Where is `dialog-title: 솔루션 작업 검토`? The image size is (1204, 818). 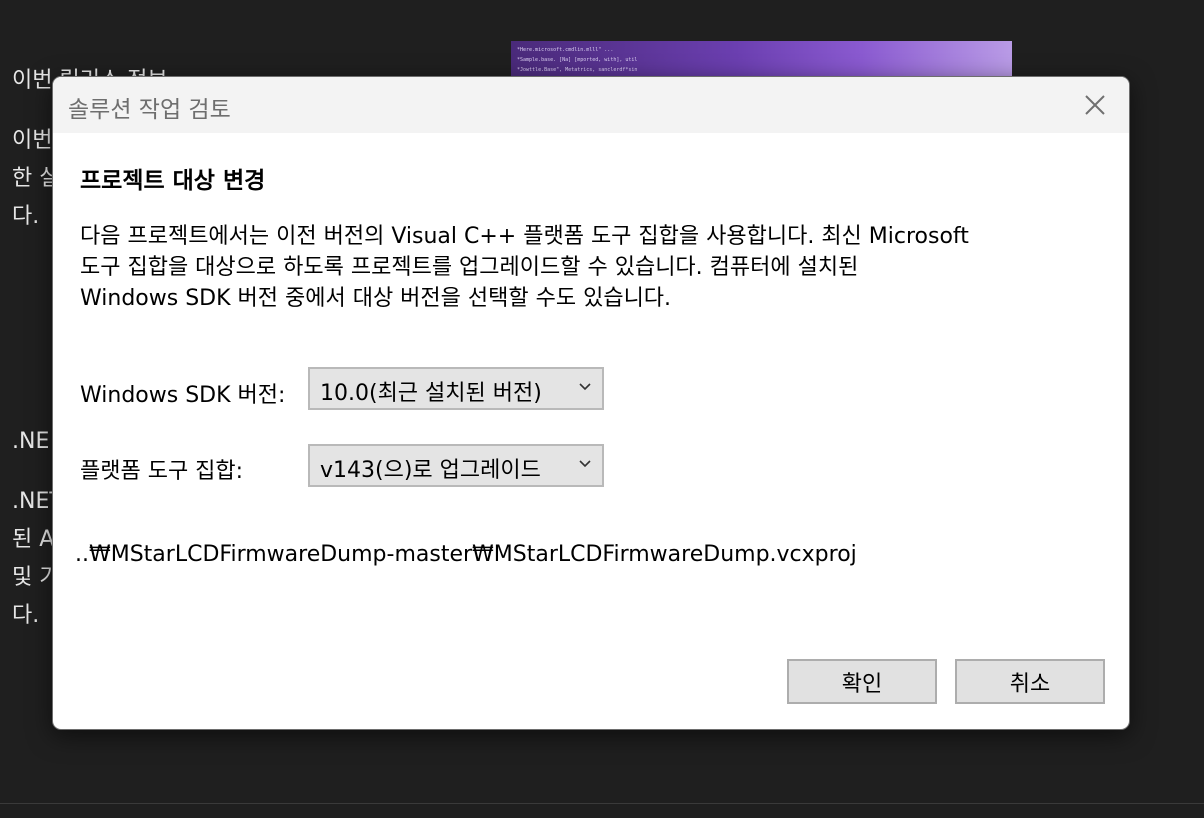 dialog-title: 솔루션 작업 검토 is located at coordinates (149, 110).